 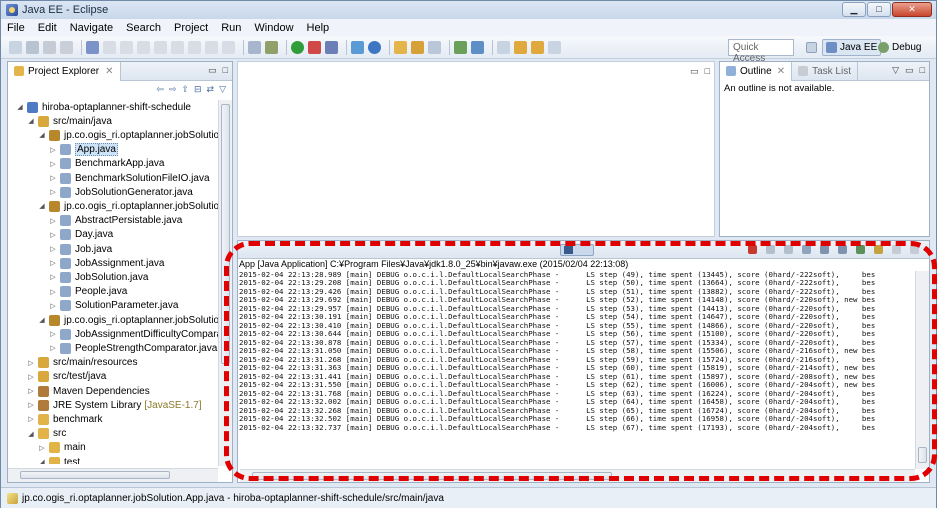 I want to click on minimize-button: ▁, so click(x=854, y=9).